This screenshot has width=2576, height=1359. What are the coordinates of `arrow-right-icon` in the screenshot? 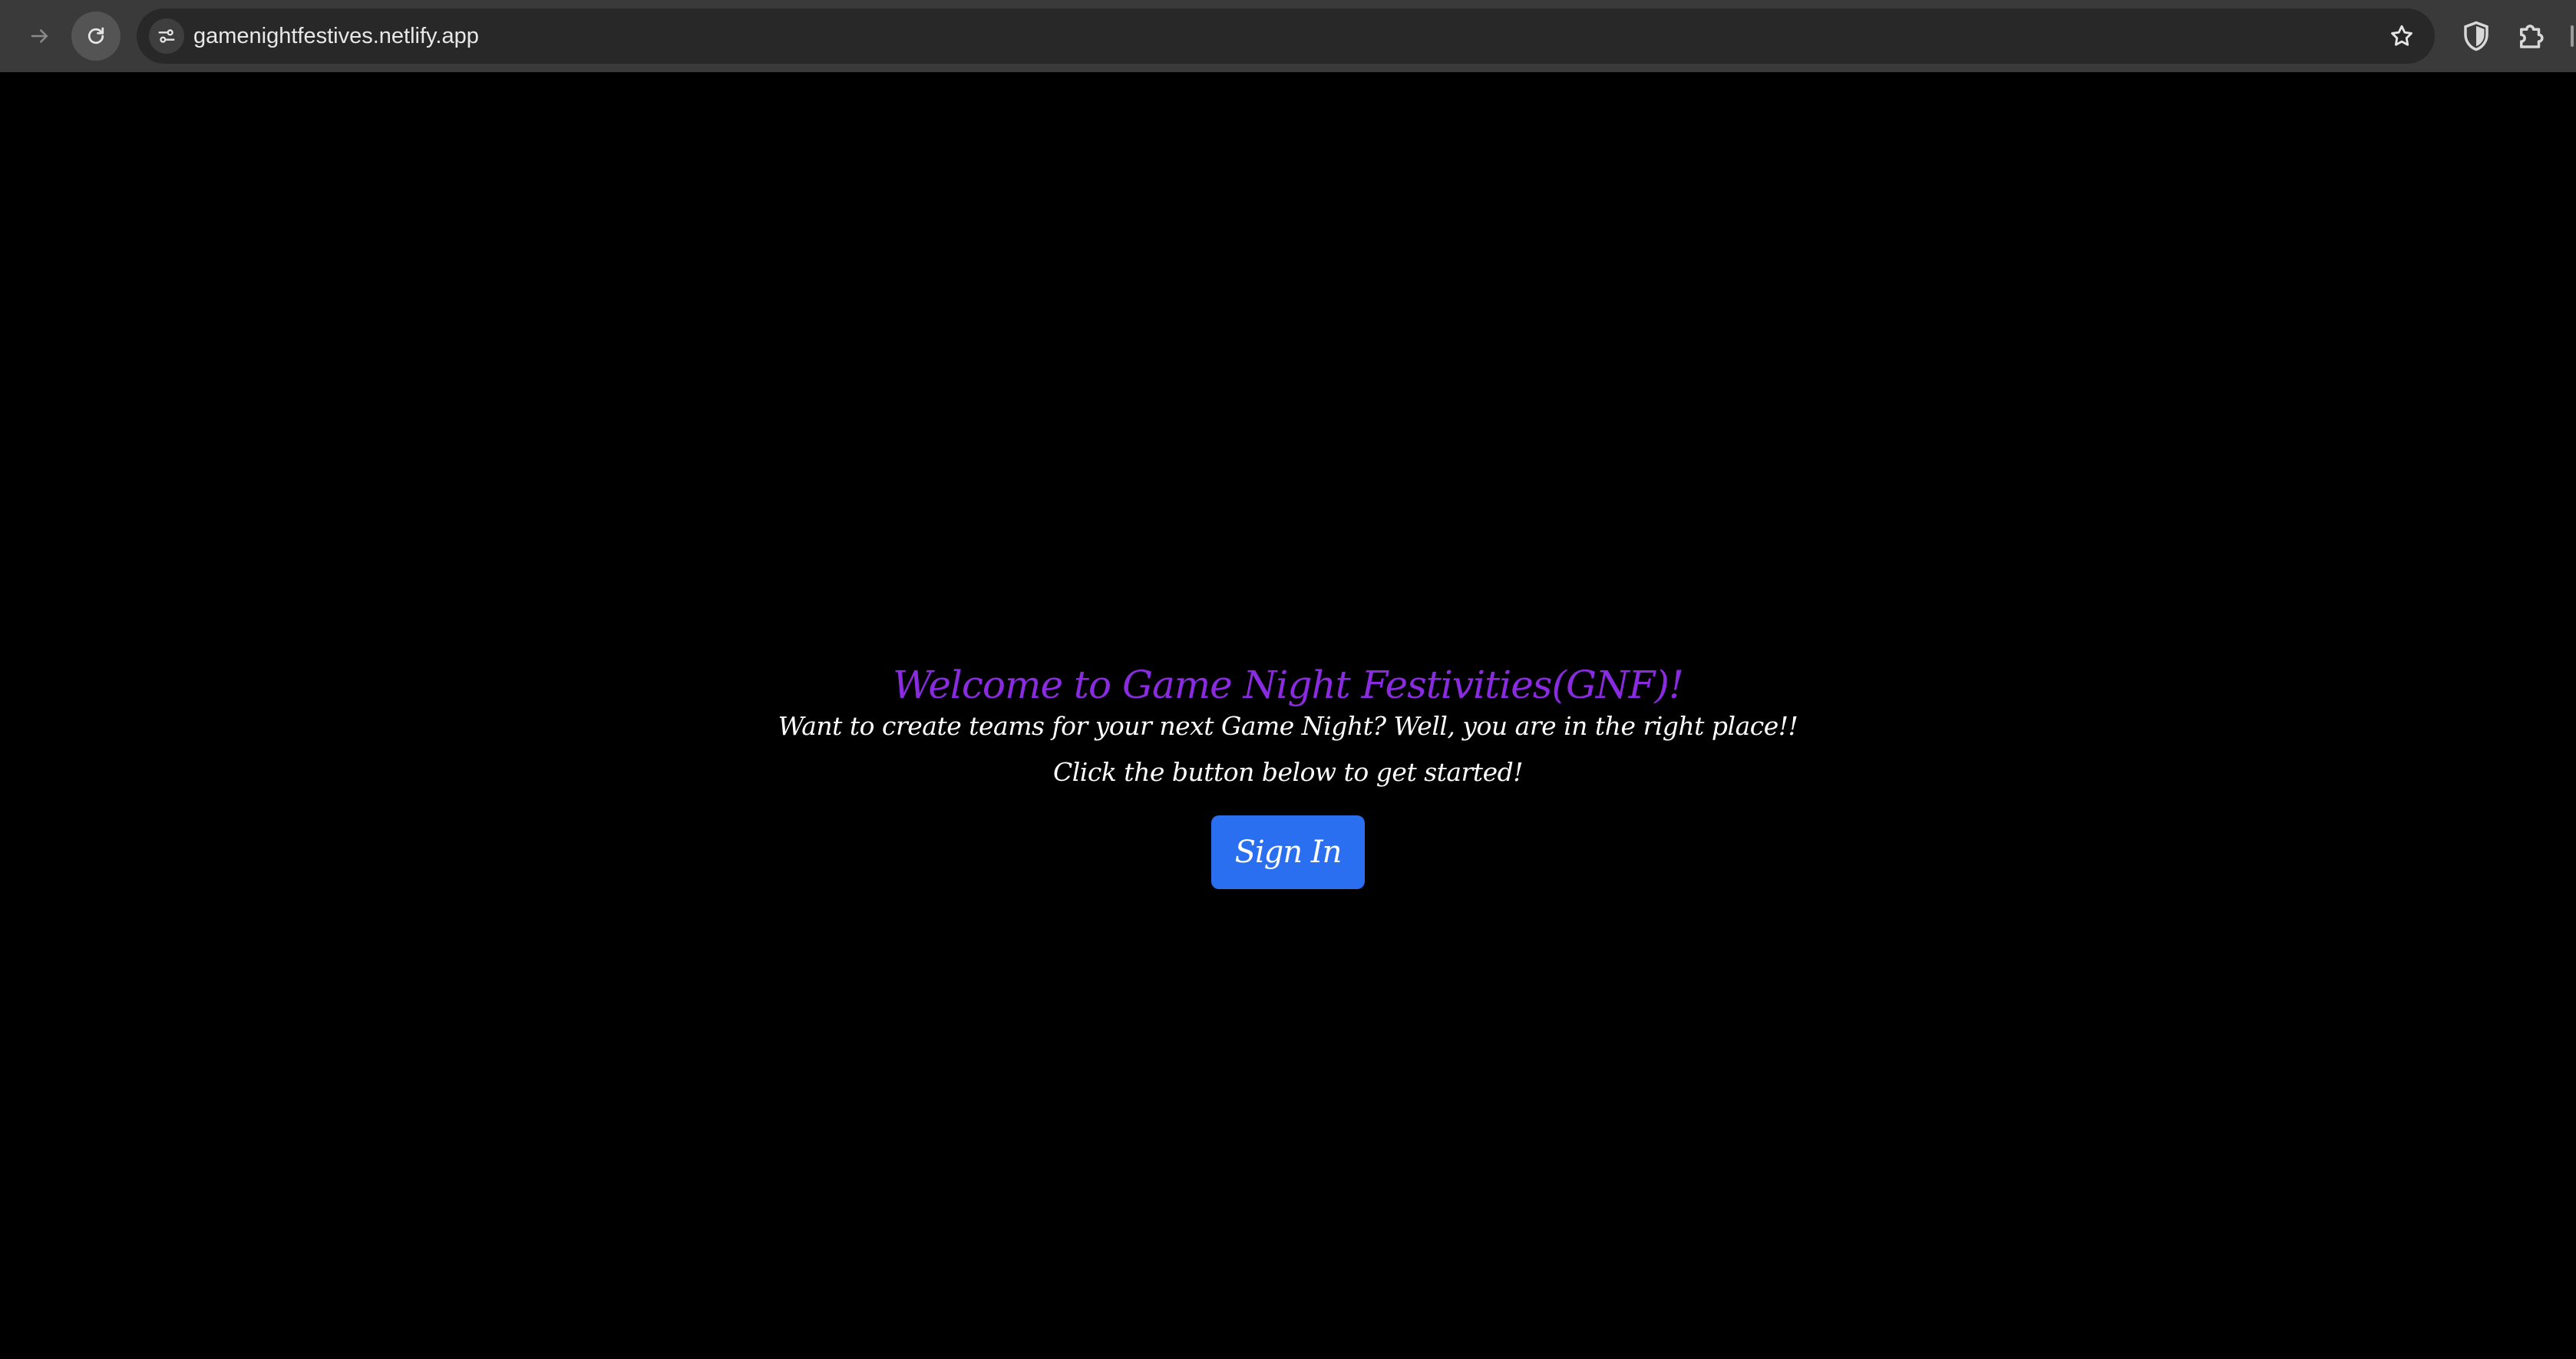 It's located at (39, 36).